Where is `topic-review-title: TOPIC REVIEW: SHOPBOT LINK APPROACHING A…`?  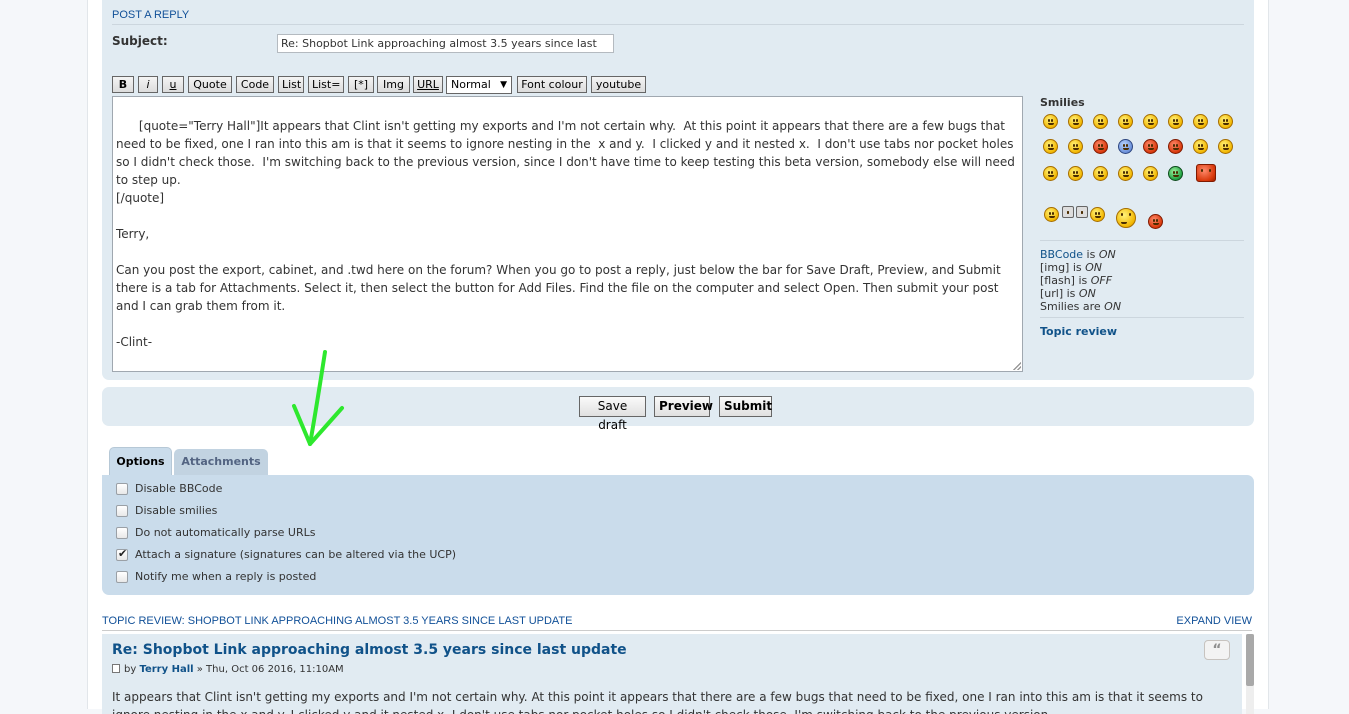
topic-review-title: TOPIC REVIEW: SHOPBOT LINK APPROACHING A… is located at coordinates (337, 621).